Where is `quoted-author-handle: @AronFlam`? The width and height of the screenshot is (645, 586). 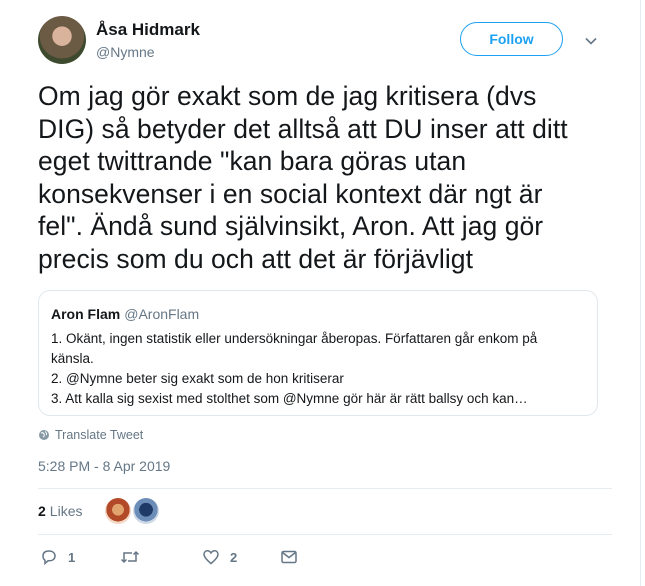 quoted-author-handle: @AronFlam is located at coordinates (162, 314).